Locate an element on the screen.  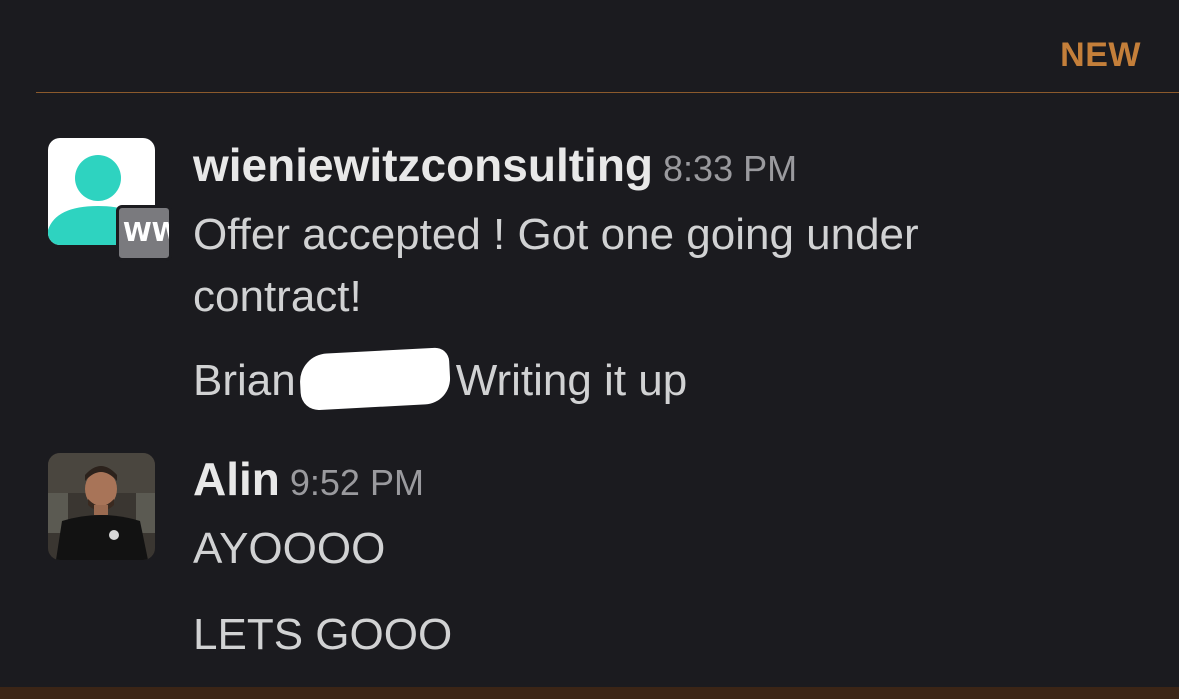
message-text-line: Offer accepted ! Got one going under is located at coordinates (556, 234).